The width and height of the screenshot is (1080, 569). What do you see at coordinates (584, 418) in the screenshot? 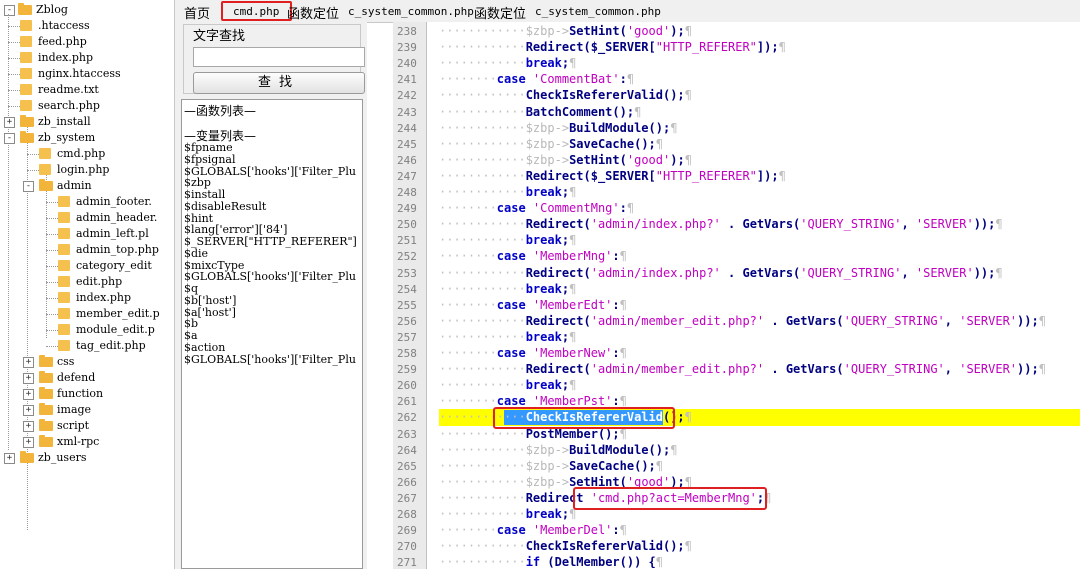
I see `annotation-box-check` at bounding box center [584, 418].